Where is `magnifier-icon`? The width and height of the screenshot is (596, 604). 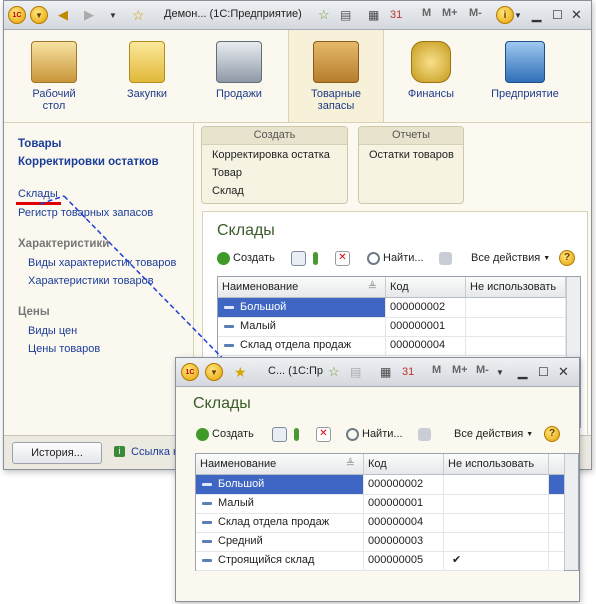
magnifier-icon is located at coordinates (352, 434).